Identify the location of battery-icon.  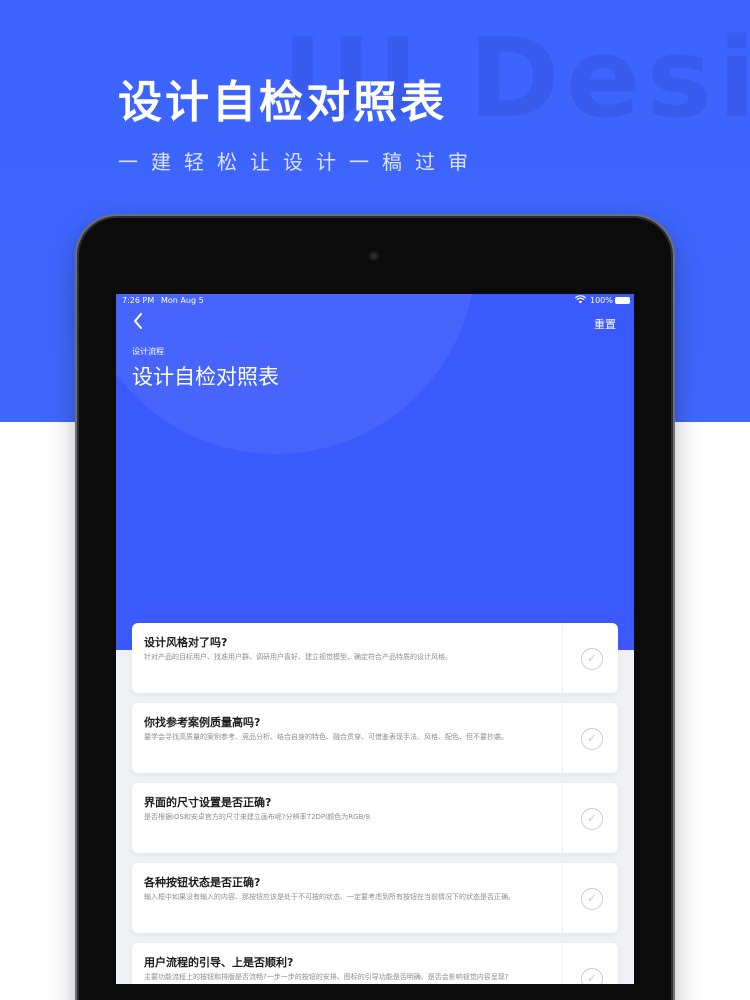
(622, 300).